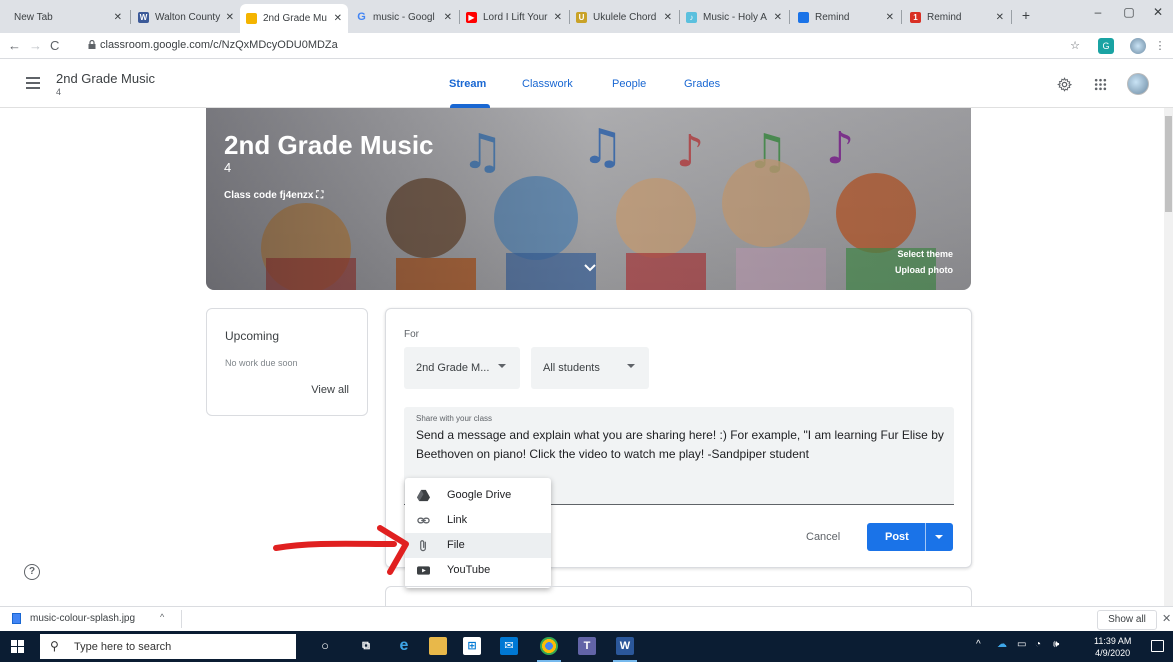 This screenshot has height=662, width=1173. Describe the element at coordinates (457, 520) in the screenshot. I see `menu-item-label: Link` at that location.